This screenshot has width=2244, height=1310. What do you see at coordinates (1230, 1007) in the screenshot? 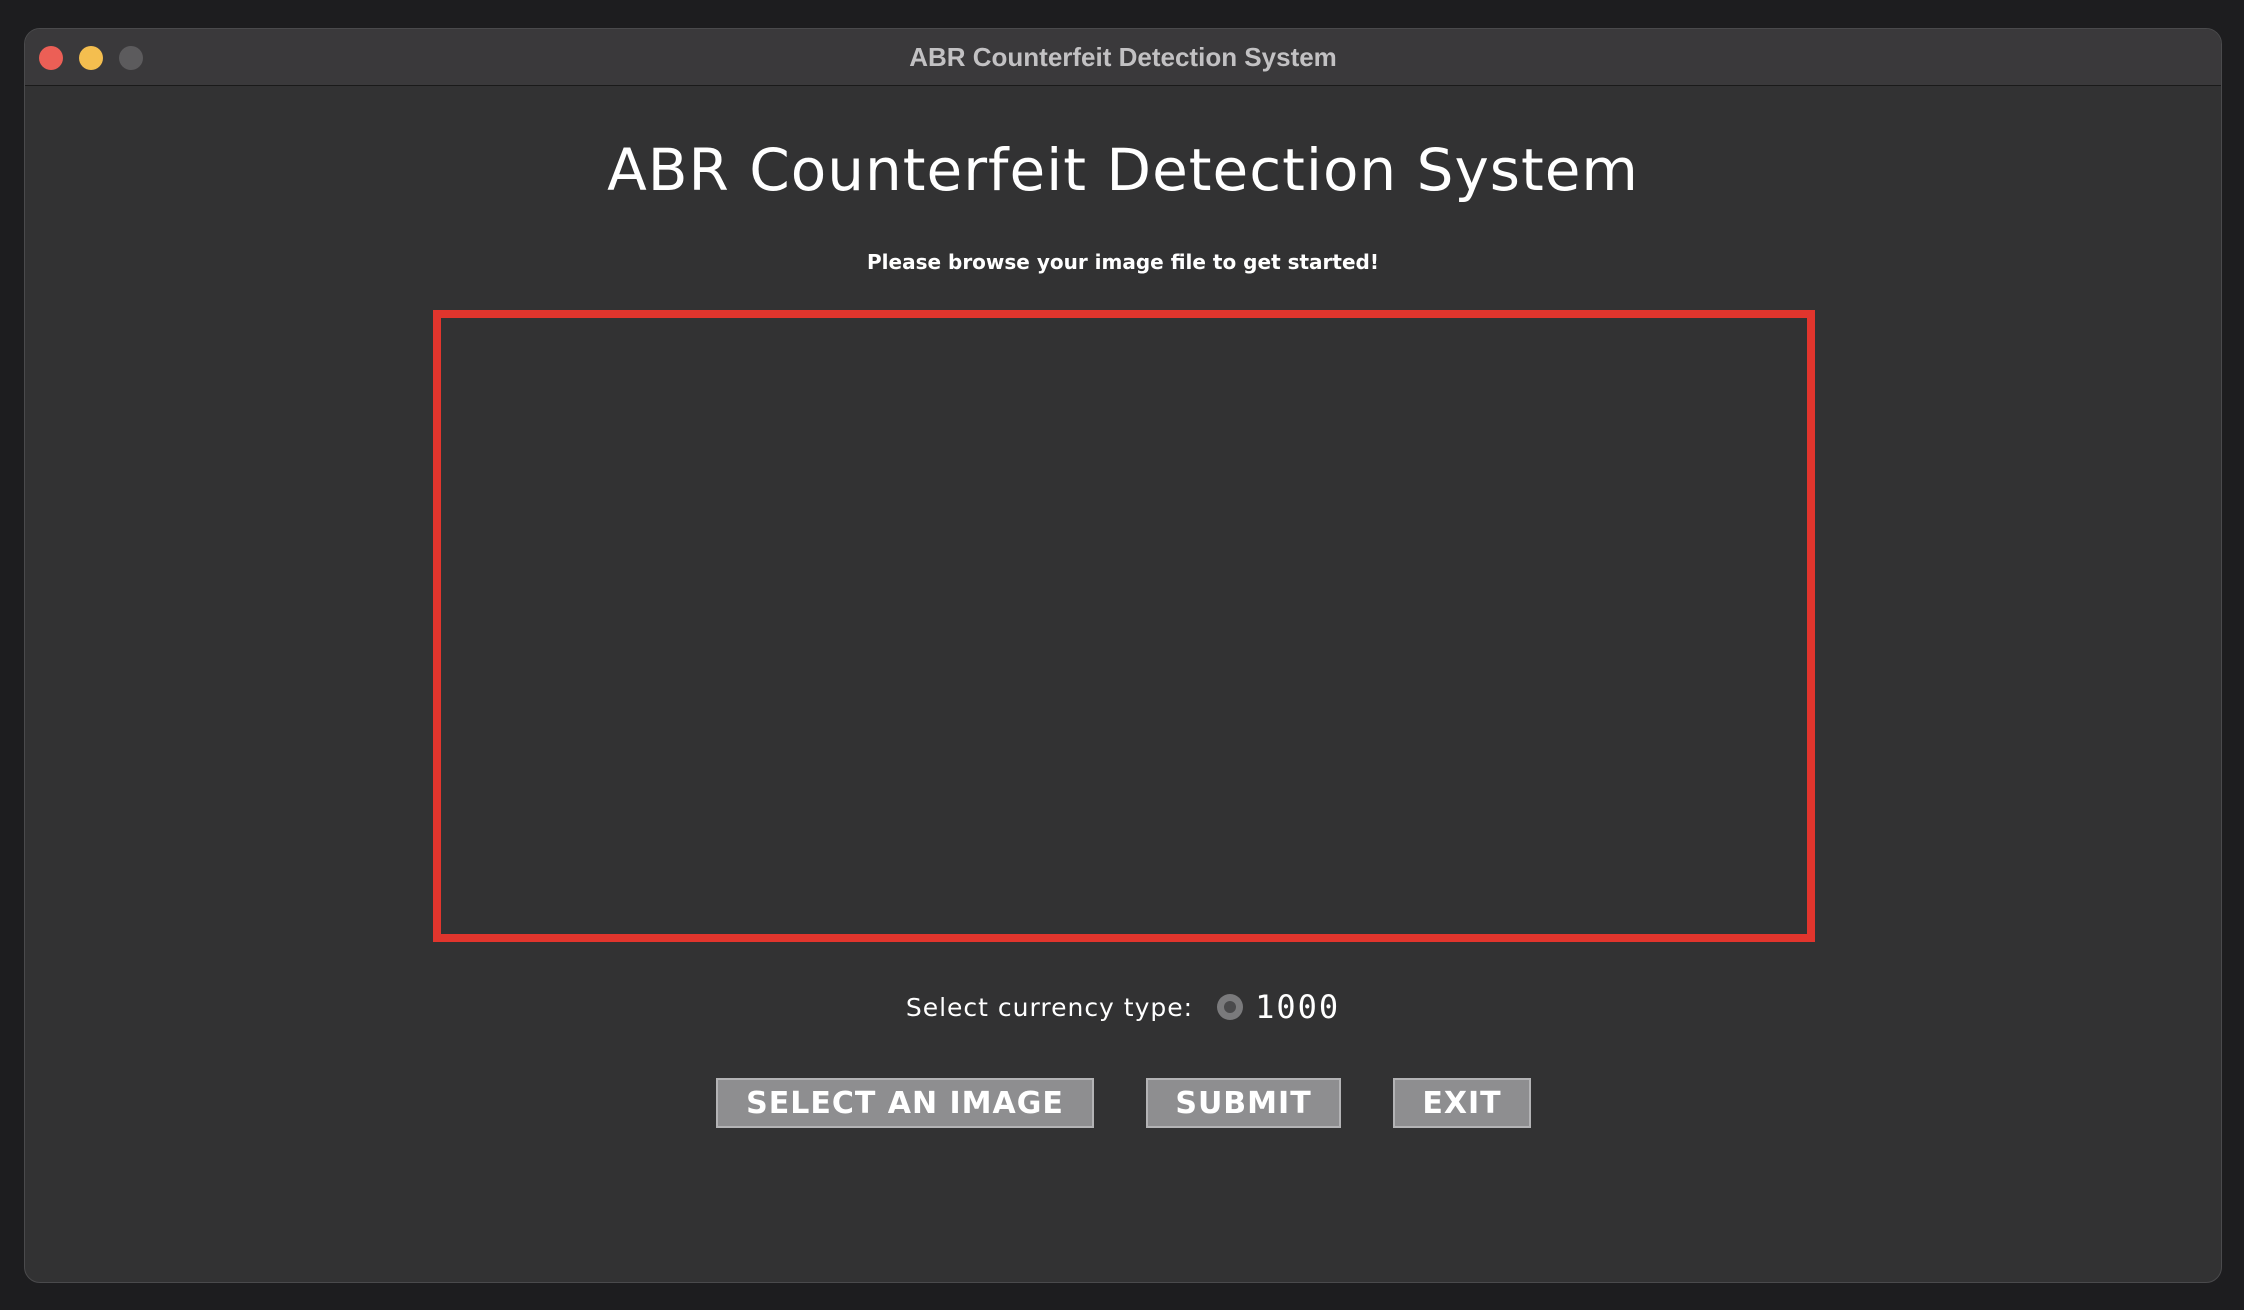
I see `radio-button` at bounding box center [1230, 1007].